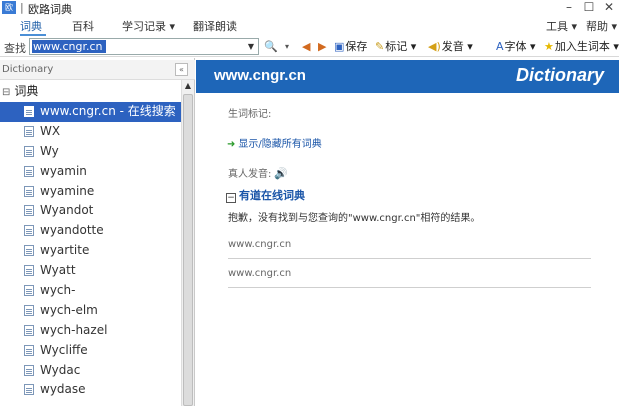  What do you see at coordinates (500, 46) in the screenshot?
I see `font-icon: A` at bounding box center [500, 46].